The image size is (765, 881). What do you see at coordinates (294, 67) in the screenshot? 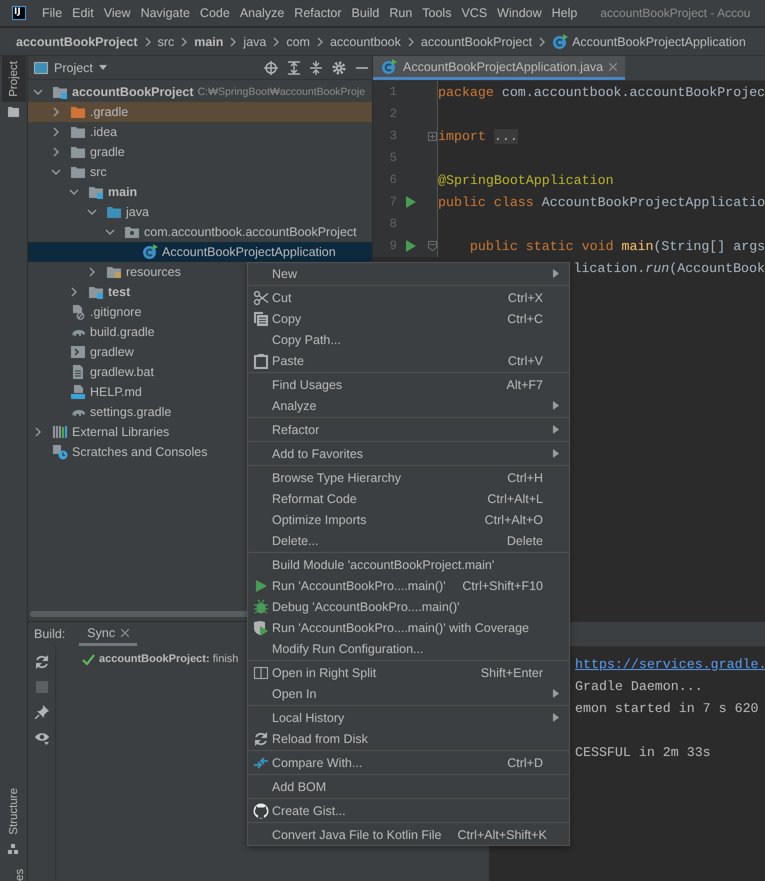
I see `expand-all-icon` at bounding box center [294, 67].